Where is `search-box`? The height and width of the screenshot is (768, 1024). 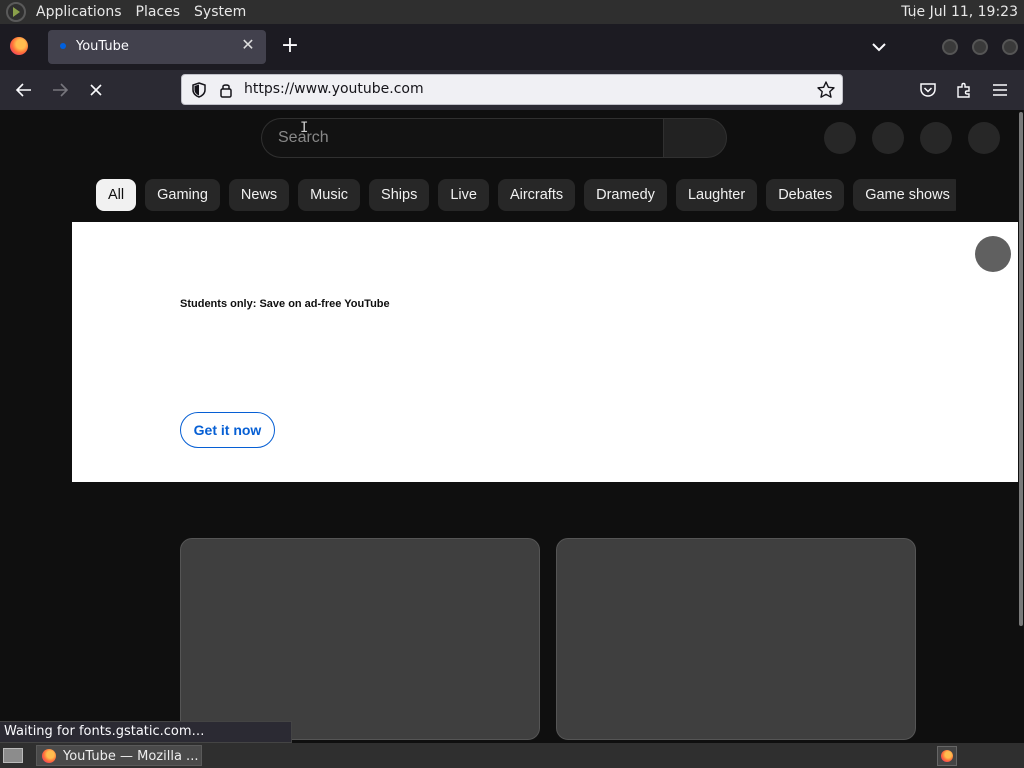
search-box is located at coordinates (462, 138).